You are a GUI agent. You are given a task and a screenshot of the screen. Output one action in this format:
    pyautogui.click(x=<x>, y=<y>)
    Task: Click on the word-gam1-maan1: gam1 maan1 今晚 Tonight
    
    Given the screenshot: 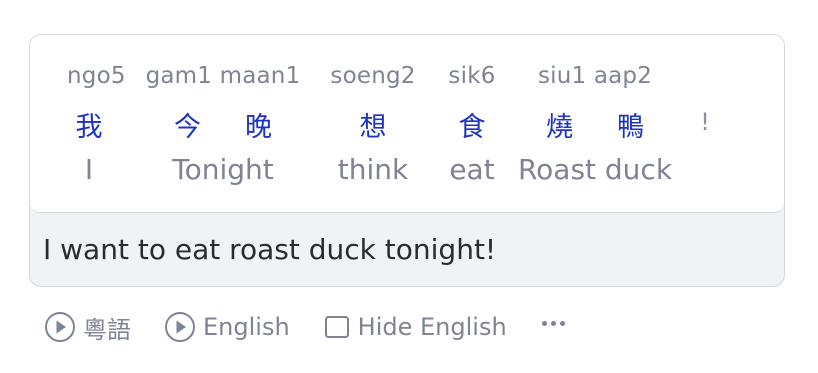 What is the action you would take?
    pyautogui.click(x=223, y=124)
    